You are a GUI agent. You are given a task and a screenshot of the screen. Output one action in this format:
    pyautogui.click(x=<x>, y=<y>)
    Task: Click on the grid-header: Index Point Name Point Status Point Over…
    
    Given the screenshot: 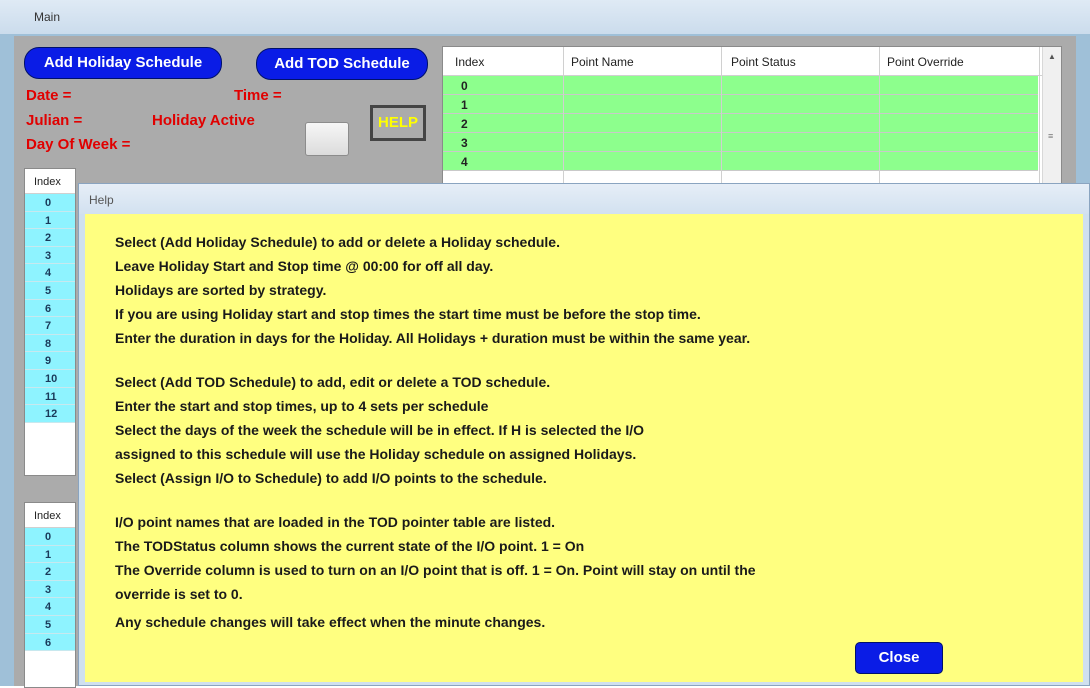 What is the action you would take?
    pyautogui.click(x=743, y=61)
    